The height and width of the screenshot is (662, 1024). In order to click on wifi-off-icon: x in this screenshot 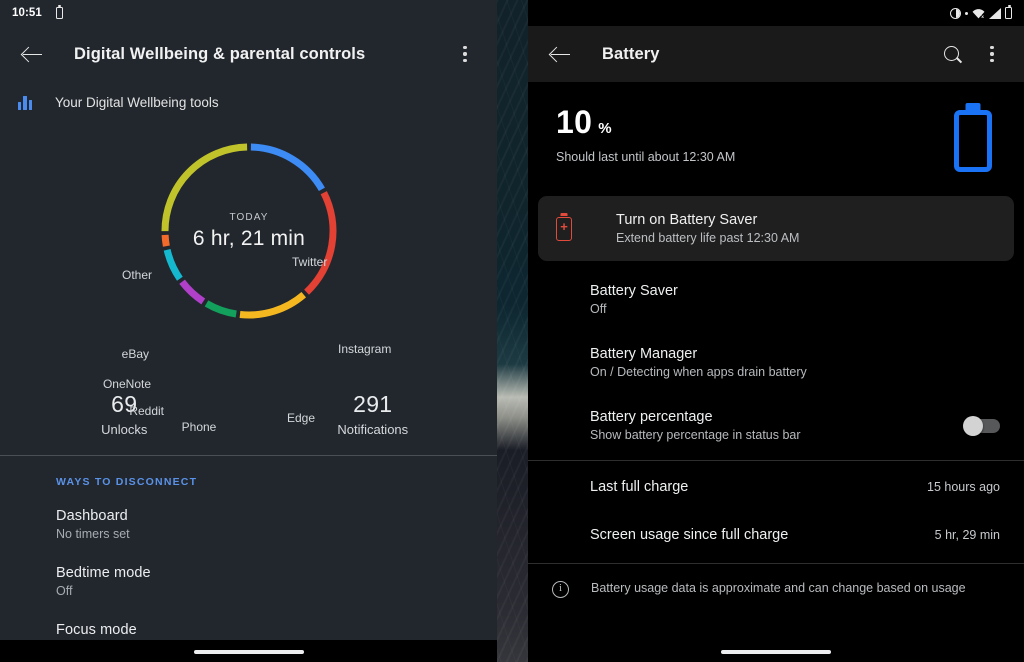, I will do `click(978, 13)`.